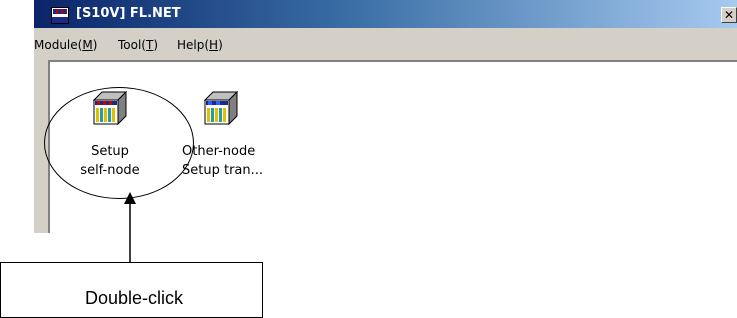  Describe the element at coordinates (134, 298) in the screenshot. I see `callout-text: Double-click` at that location.